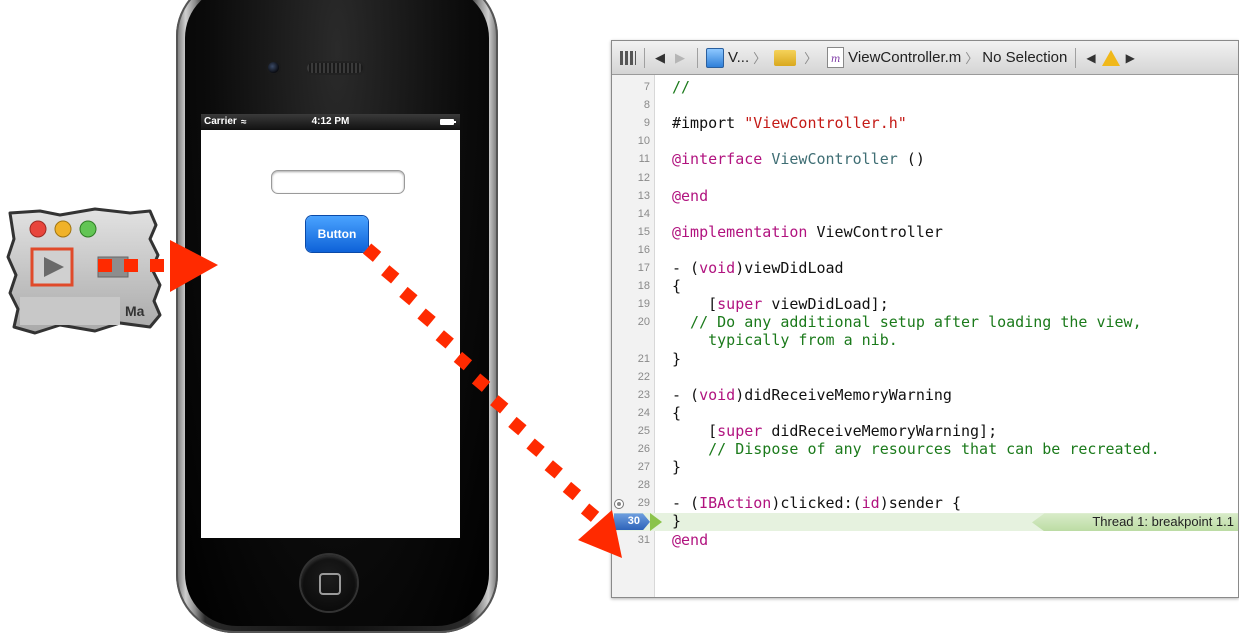  I want to click on mac-window-snippet: Ma, so click(90, 275).